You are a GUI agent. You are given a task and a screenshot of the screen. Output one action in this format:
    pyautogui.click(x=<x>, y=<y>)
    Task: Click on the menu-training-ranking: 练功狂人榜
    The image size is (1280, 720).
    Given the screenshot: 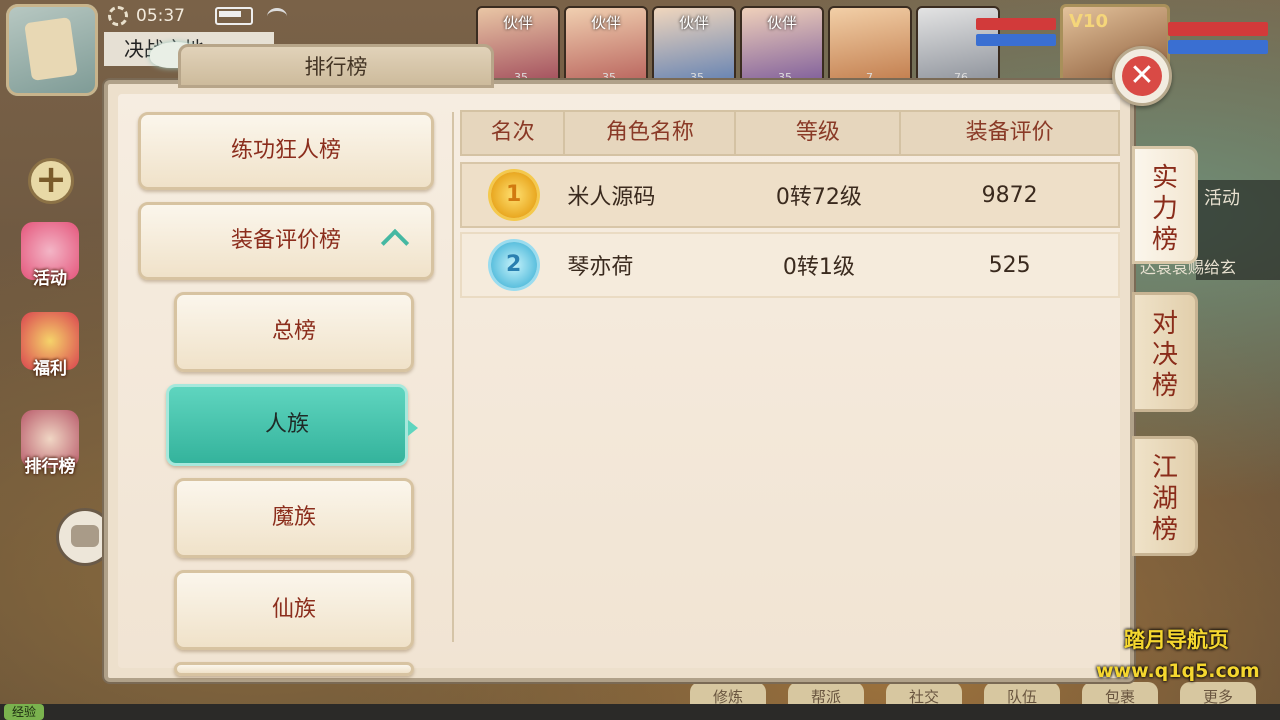 What is the action you would take?
    pyautogui.click(x=286, y=151)
    